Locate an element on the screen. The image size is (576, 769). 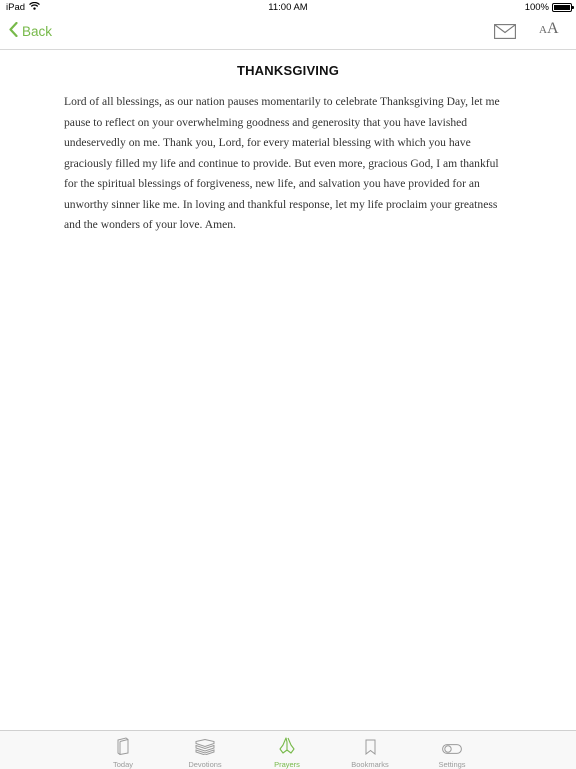
status-time: 11:00 AM is located at coordinates (288, 7).